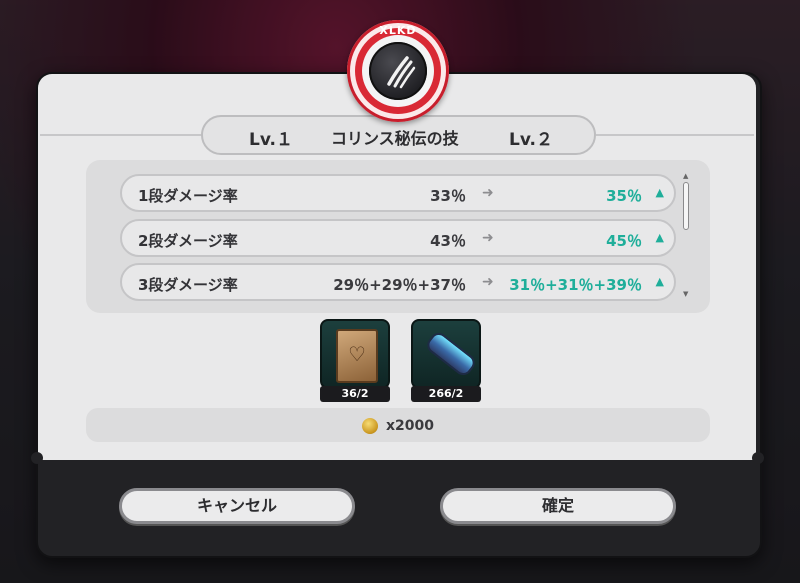 This screenshot has width=800, height=583. I want to click on header-divider-right, so click(675, 135).